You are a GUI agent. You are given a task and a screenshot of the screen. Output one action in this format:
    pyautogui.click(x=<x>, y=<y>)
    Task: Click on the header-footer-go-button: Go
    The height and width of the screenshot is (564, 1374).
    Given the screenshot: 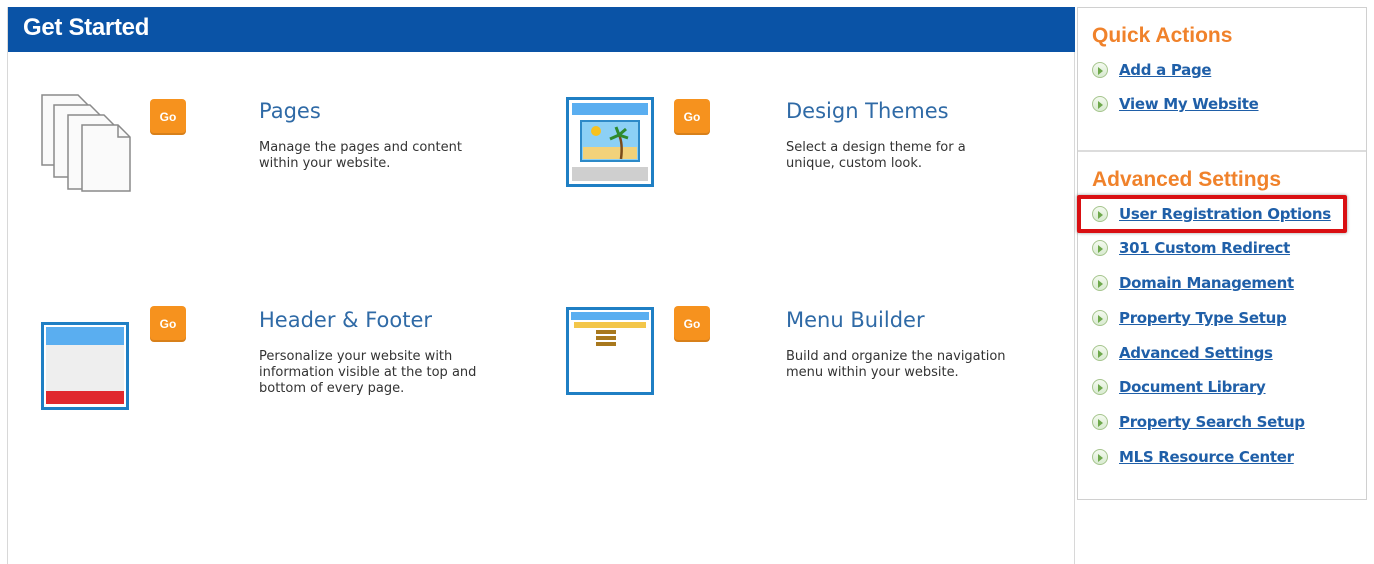 What is the action you would take?
    pyautogui.click(x=168, y=324)
    